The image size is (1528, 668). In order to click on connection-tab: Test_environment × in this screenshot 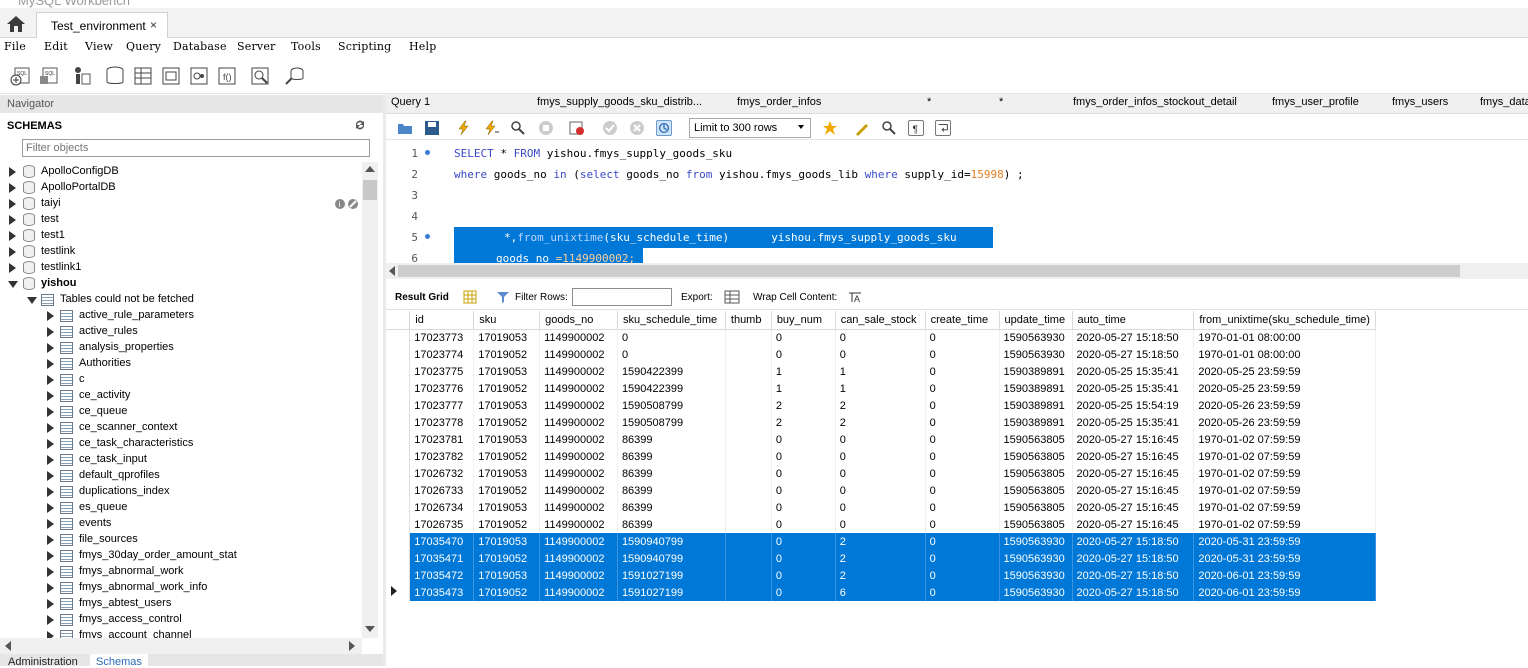, I will do `click(102, 25)`.